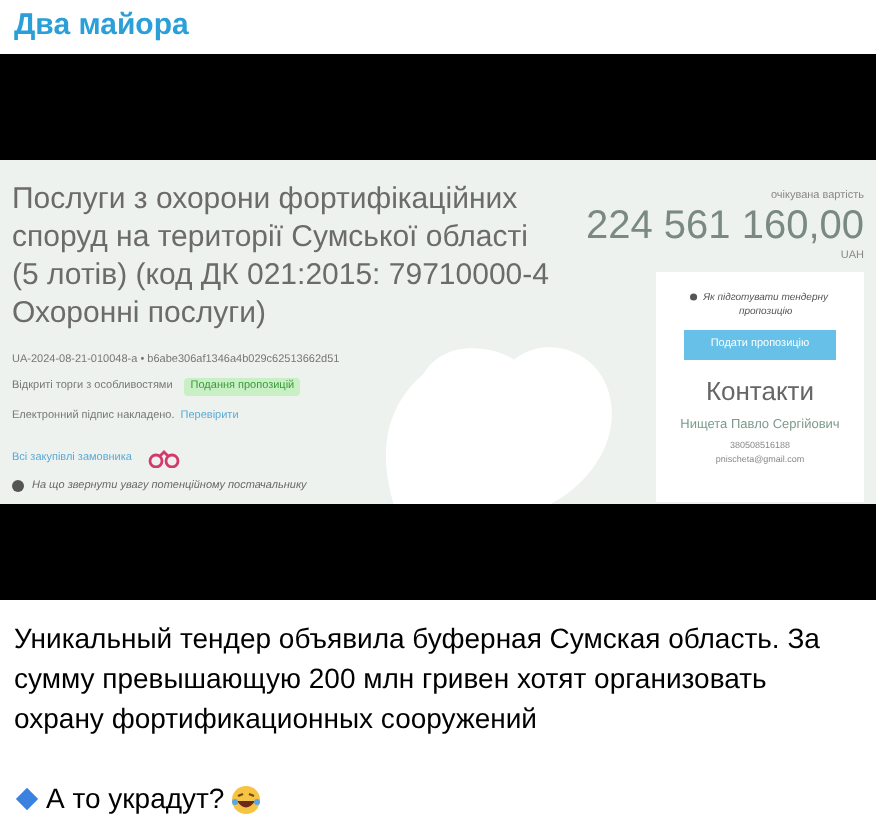  Describe the element at coordinates (101, 27) in the screenshot. I see `channel-name: Два майора` at that location.